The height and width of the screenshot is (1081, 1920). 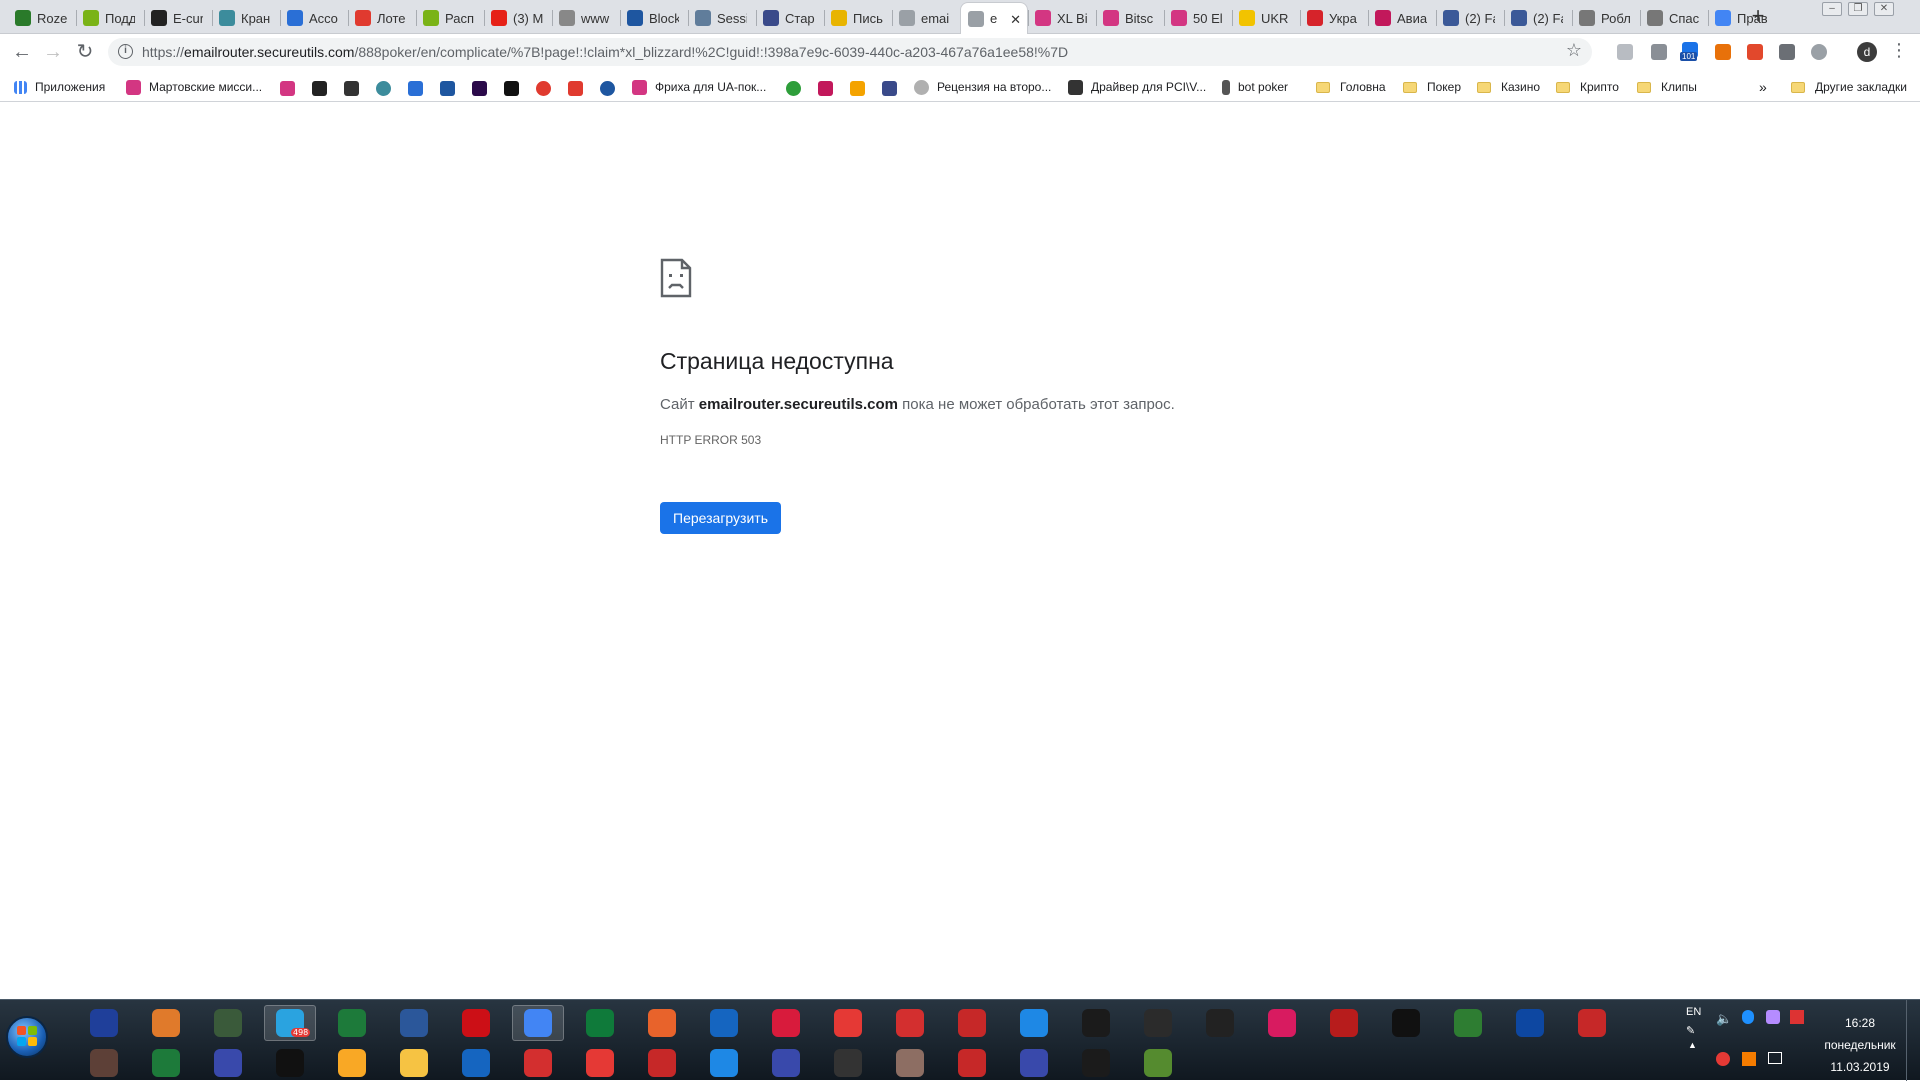 I want to click on tray-expand-icon: ▲, so click(x=1692, y=1045).